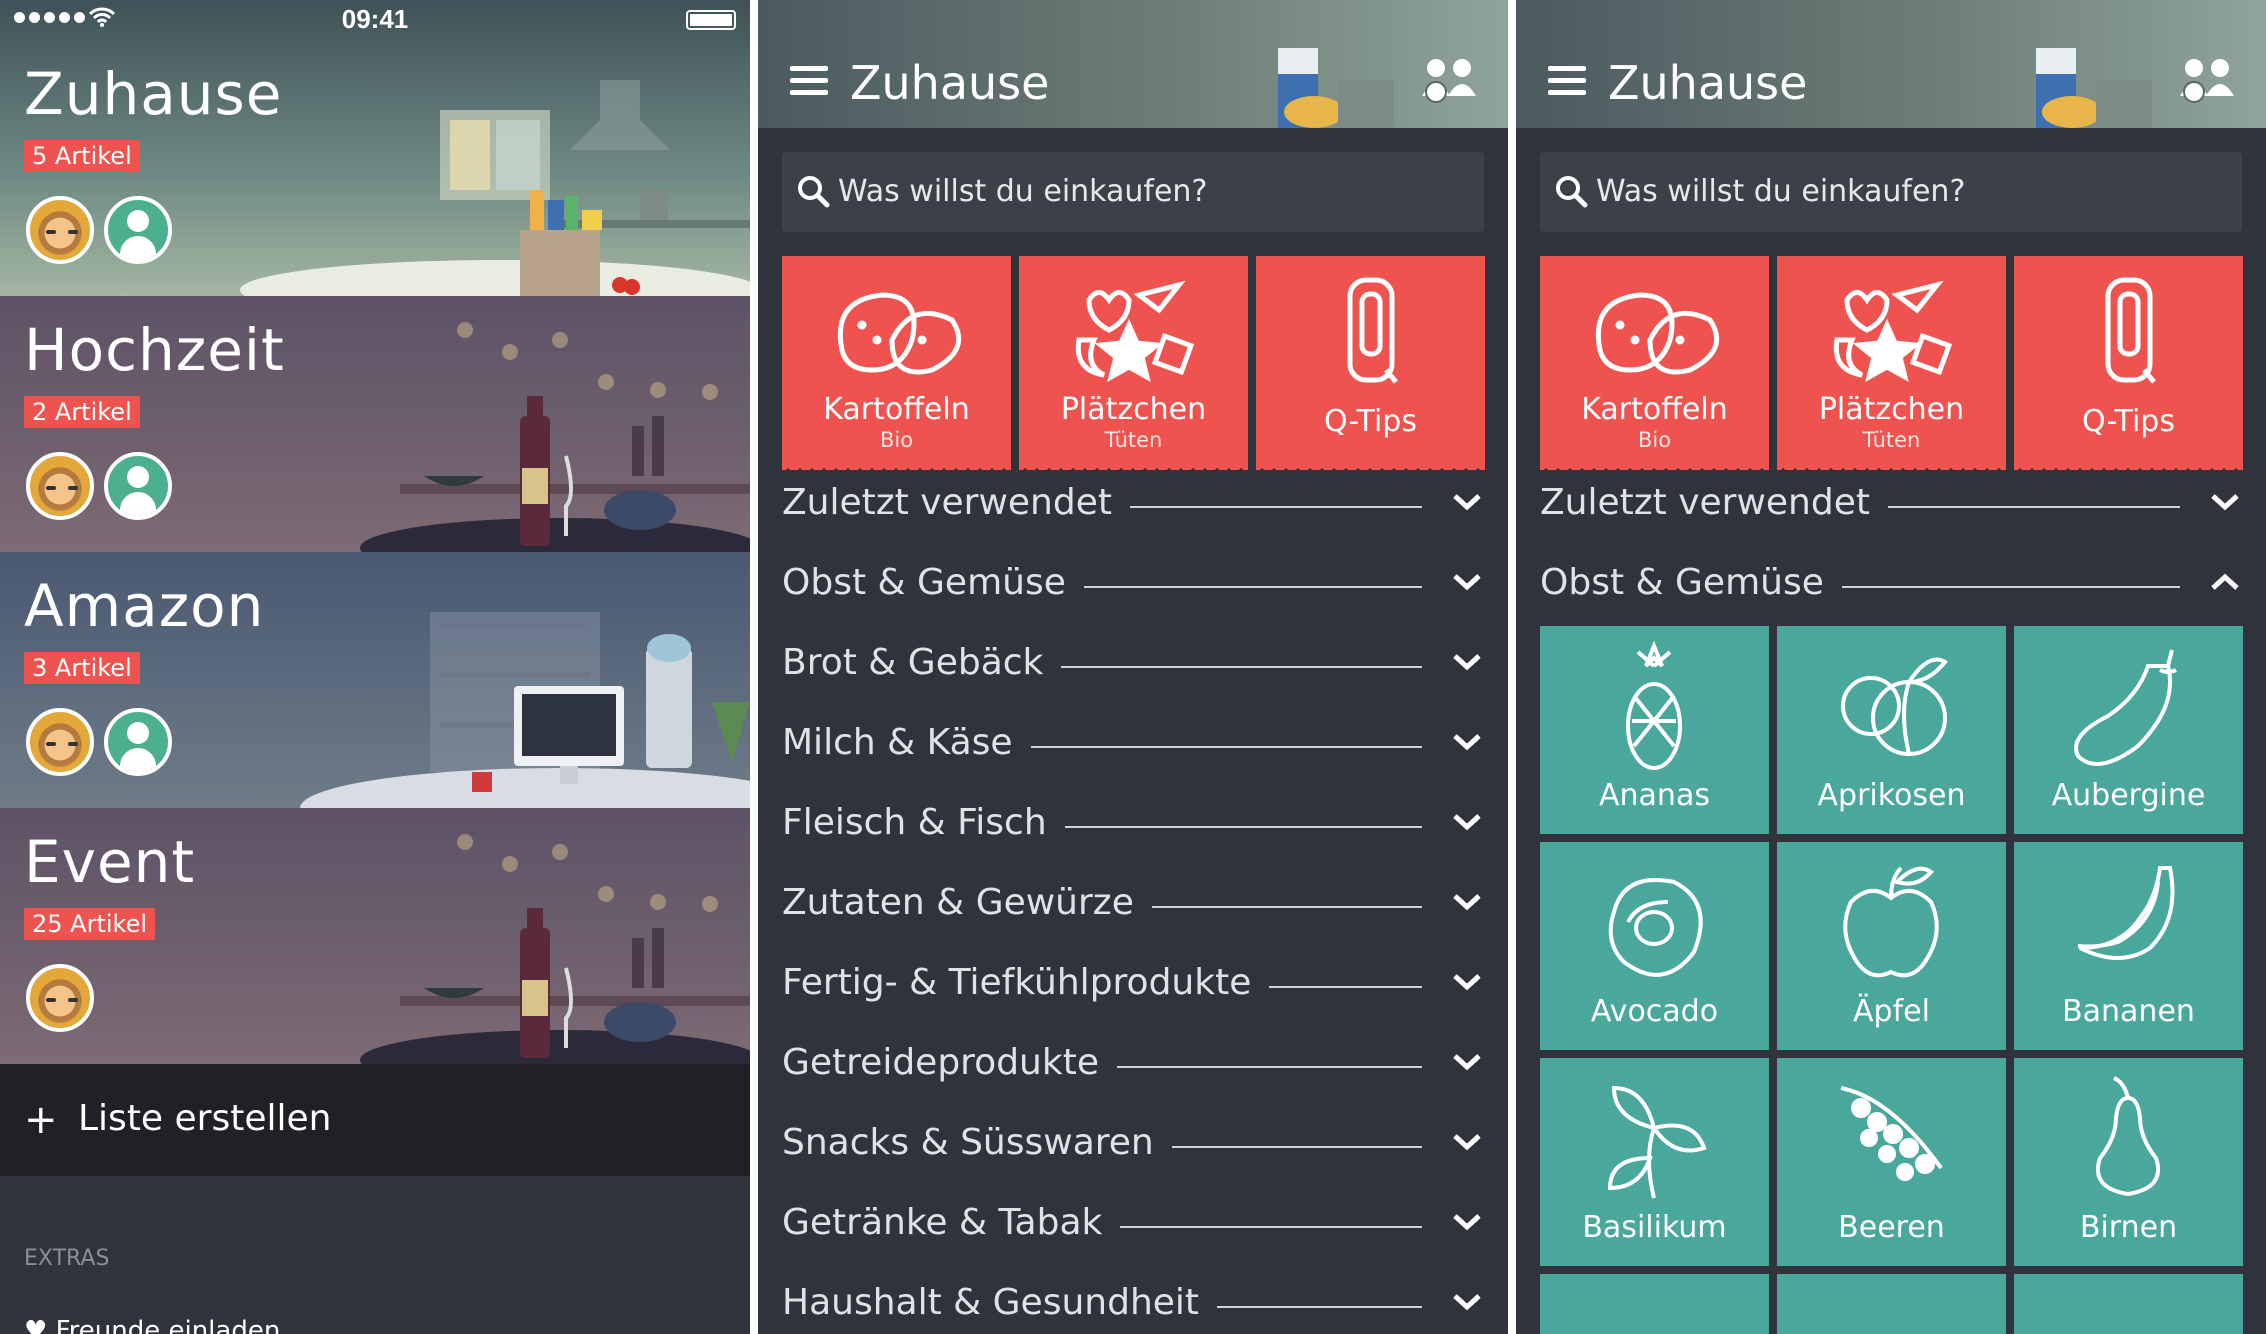  Describe the element at coordinates (1891, 795) in the screenshot. I see `product-name: Aprikosen` at that location.